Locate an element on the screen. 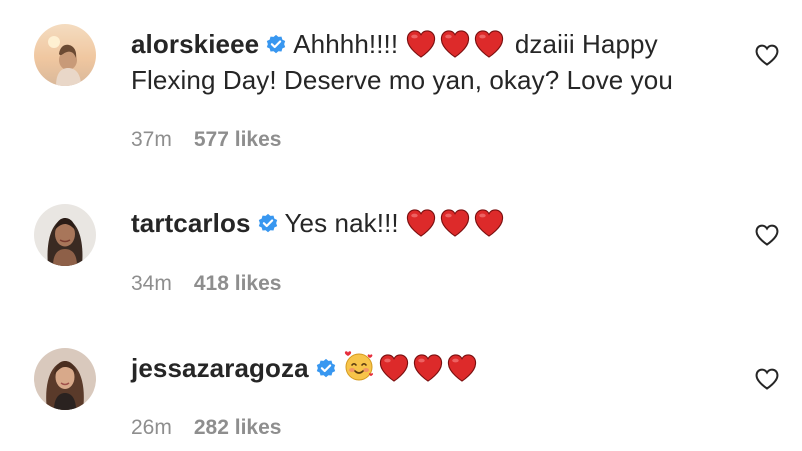  likes-count: 577 likes is located at coordinates (238, 139).